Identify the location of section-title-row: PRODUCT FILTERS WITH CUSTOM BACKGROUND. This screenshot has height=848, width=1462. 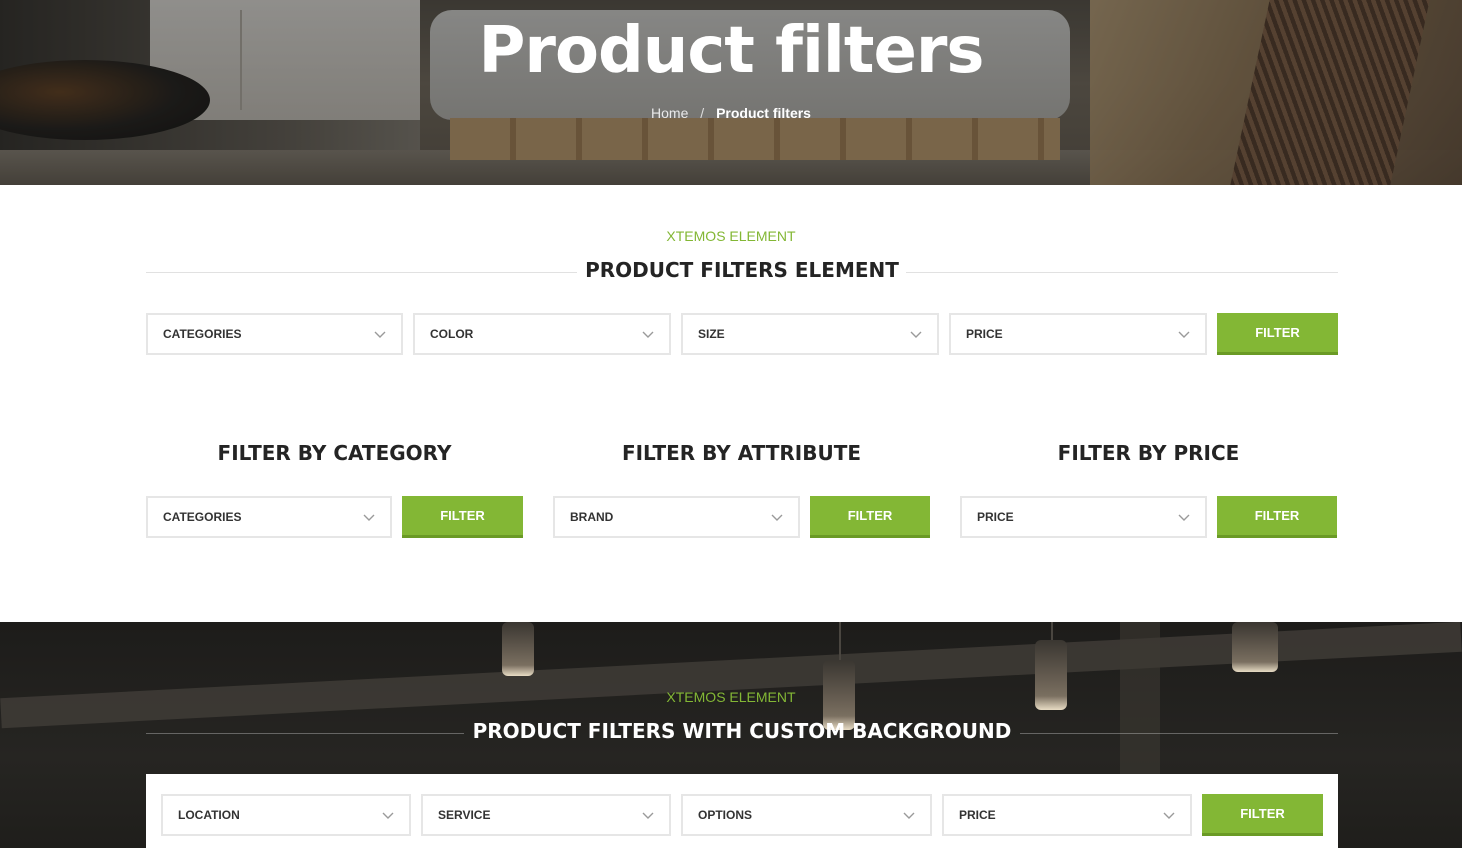
(742, 734).